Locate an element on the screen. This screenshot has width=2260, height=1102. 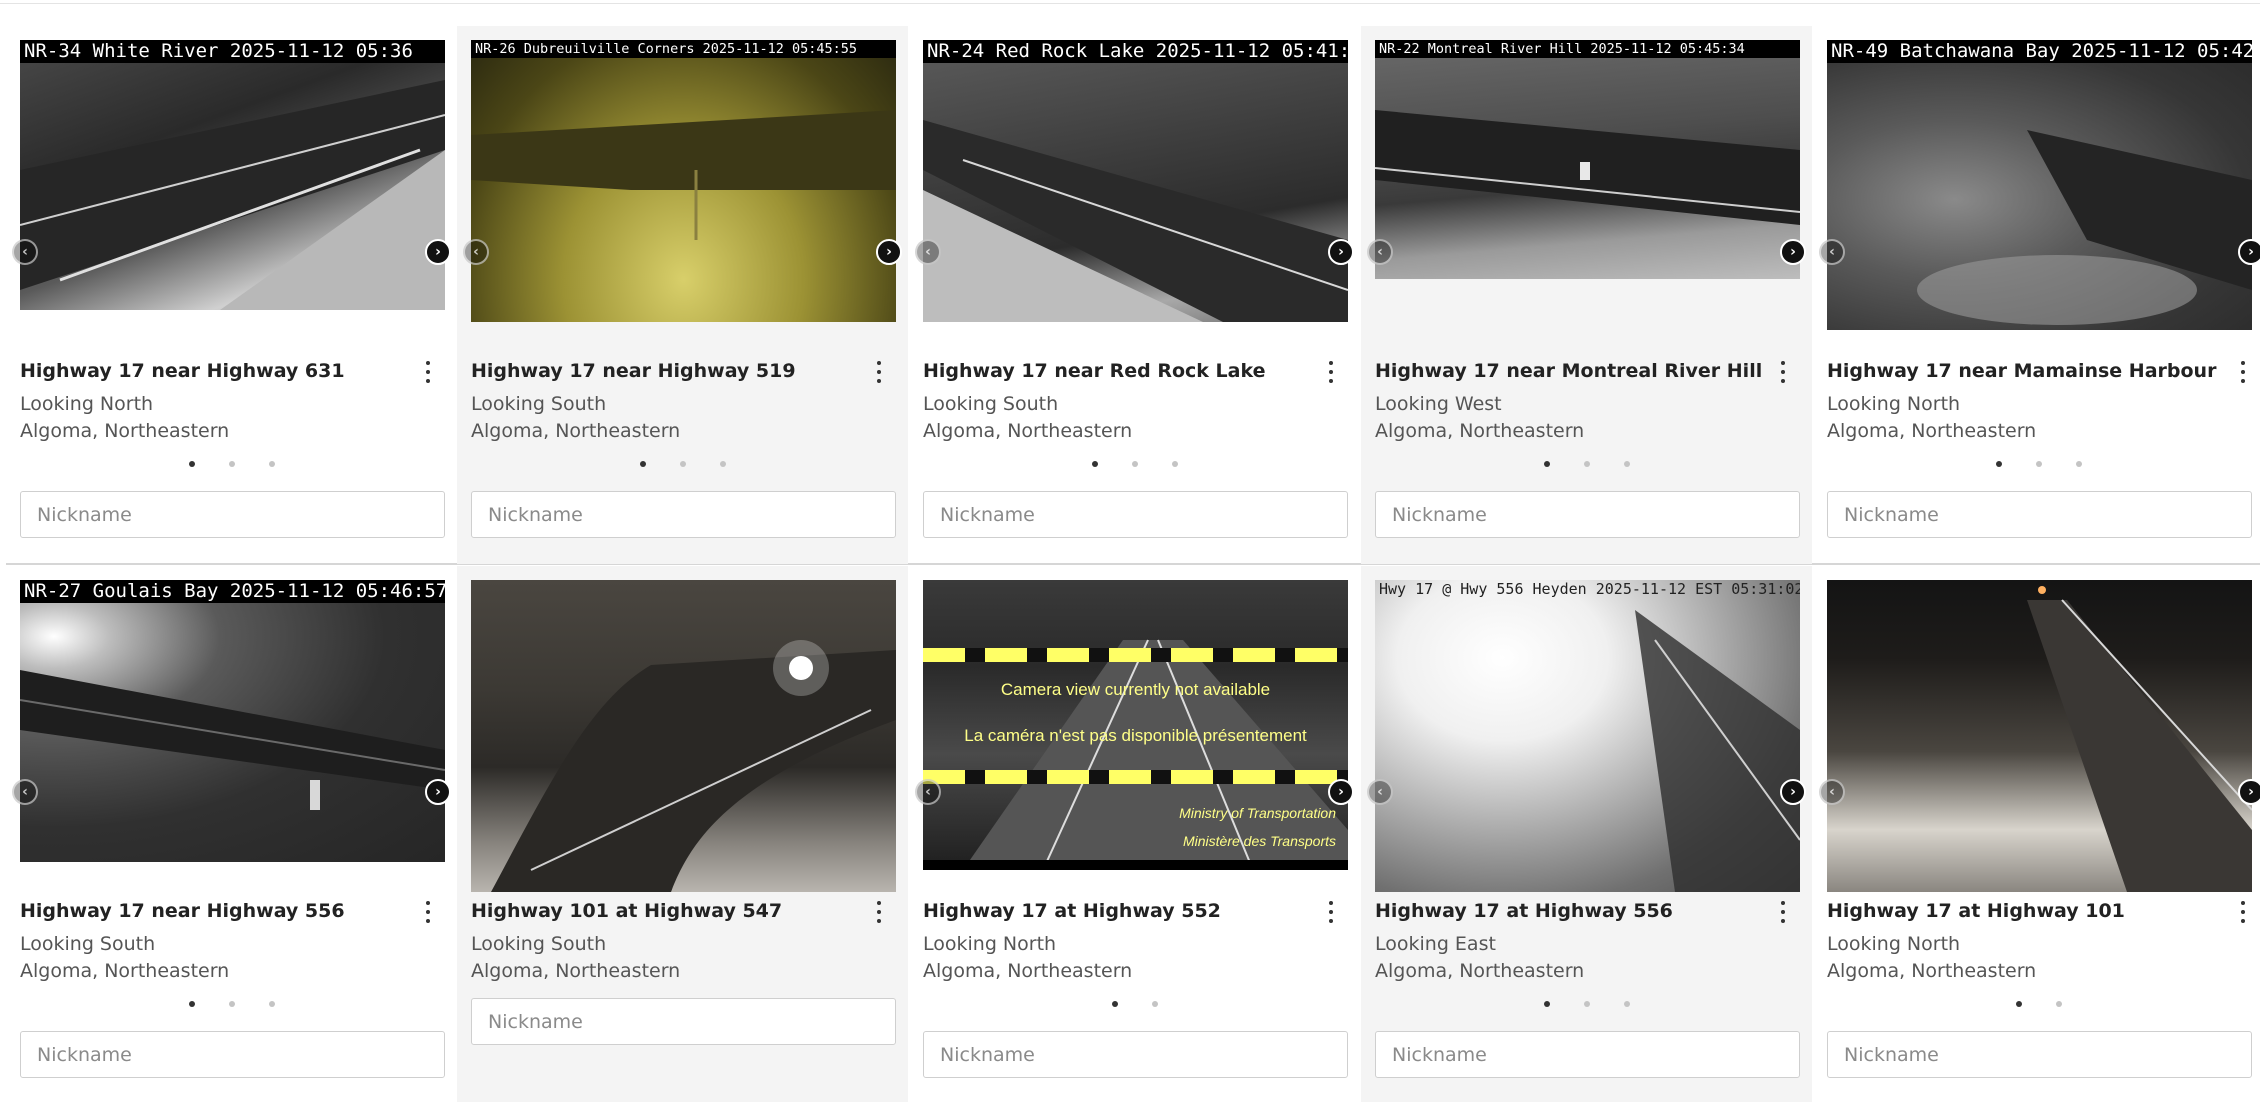
top-border is located at coordinates (1130, 3).